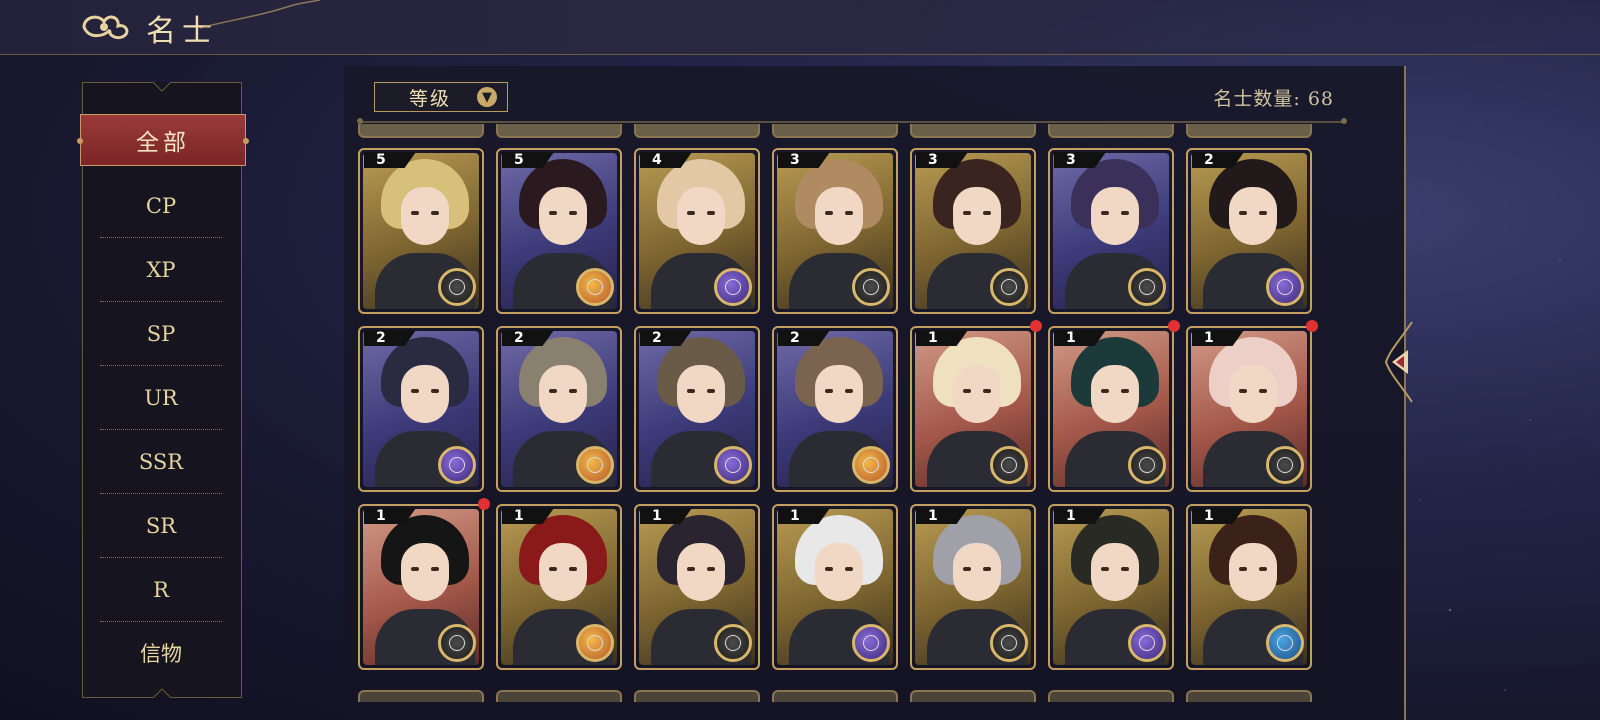  What do you see at coordinates (163, 140) in the screenshot?
I see `filter-tab-all: 全部` at bounding box center [163, 140].